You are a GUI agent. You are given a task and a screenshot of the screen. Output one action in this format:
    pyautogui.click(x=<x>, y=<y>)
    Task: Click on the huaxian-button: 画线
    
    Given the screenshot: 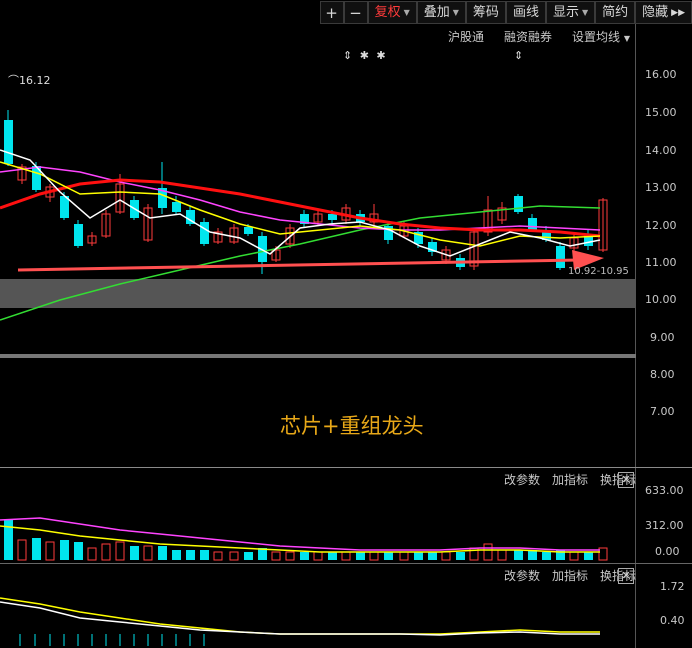 What is the action you would take?
    pyautogui.click(x=525, y=12)
    